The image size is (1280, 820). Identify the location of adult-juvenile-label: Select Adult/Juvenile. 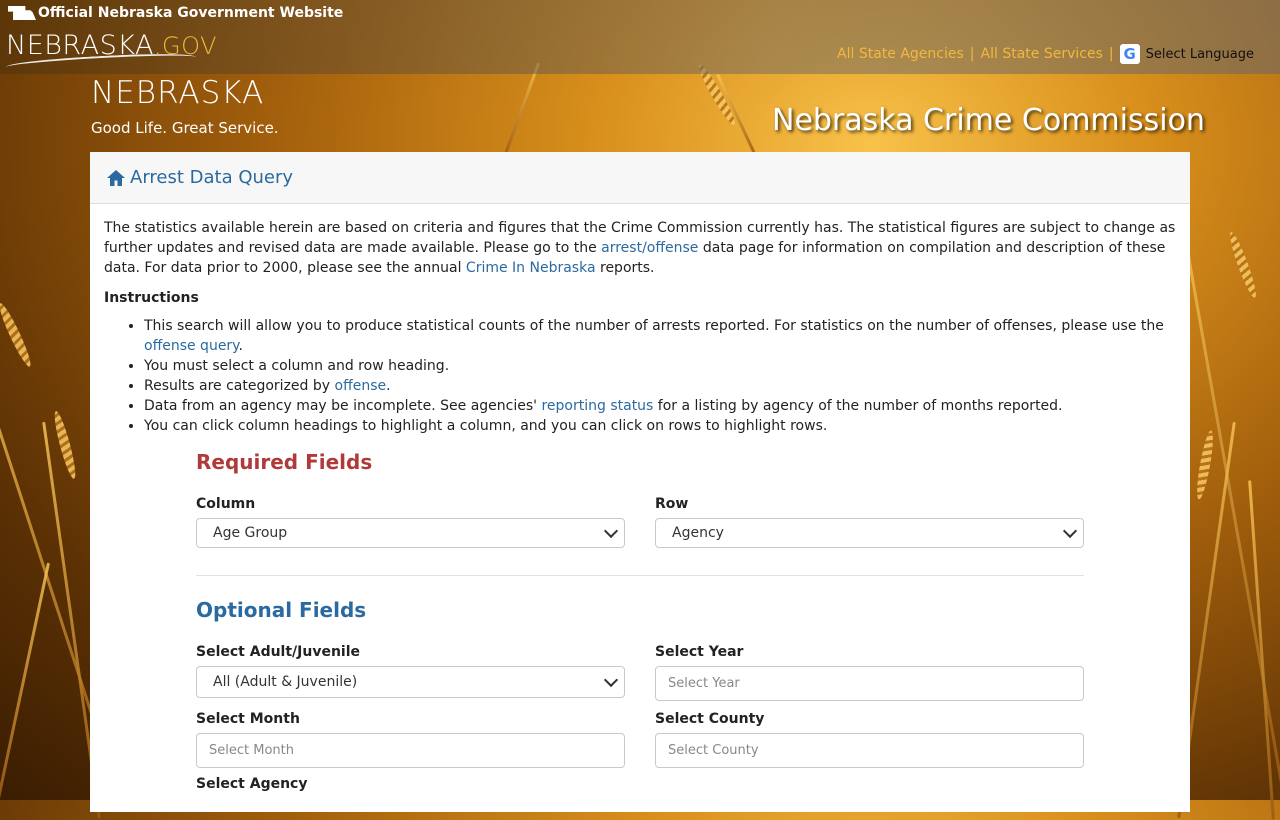
(278, 652).